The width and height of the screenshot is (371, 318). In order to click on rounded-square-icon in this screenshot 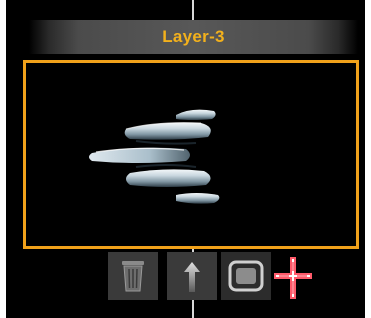, I will do `click(246, 276)`.